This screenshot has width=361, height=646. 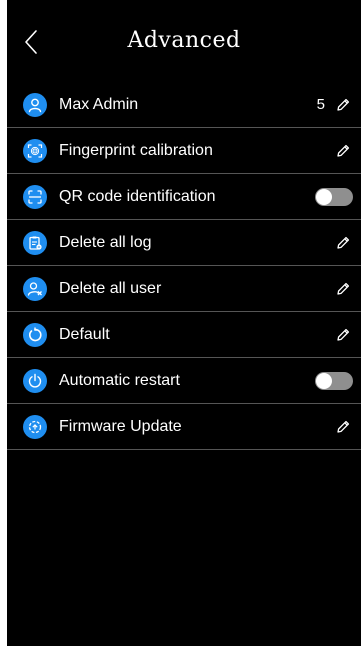 What do you see at coordinates (119, 380) in the screenshot?
I see `setting-label: Automatic restart` at bounding box center [119, 380].